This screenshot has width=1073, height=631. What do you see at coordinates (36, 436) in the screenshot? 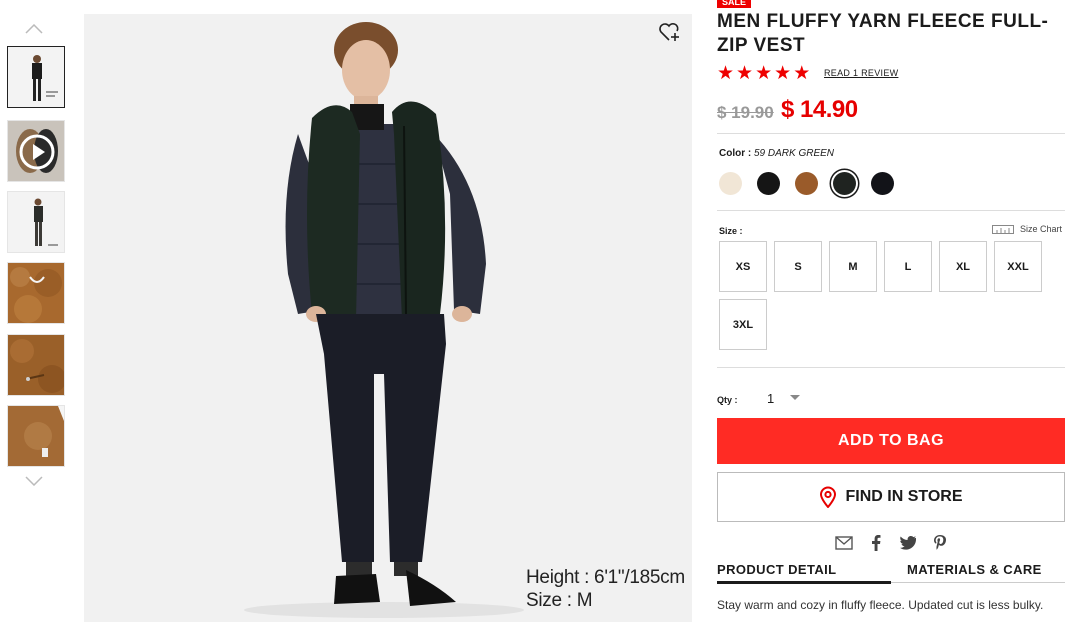
I see `thumbnail-fleece-detail` at bounding box center [36, 436].